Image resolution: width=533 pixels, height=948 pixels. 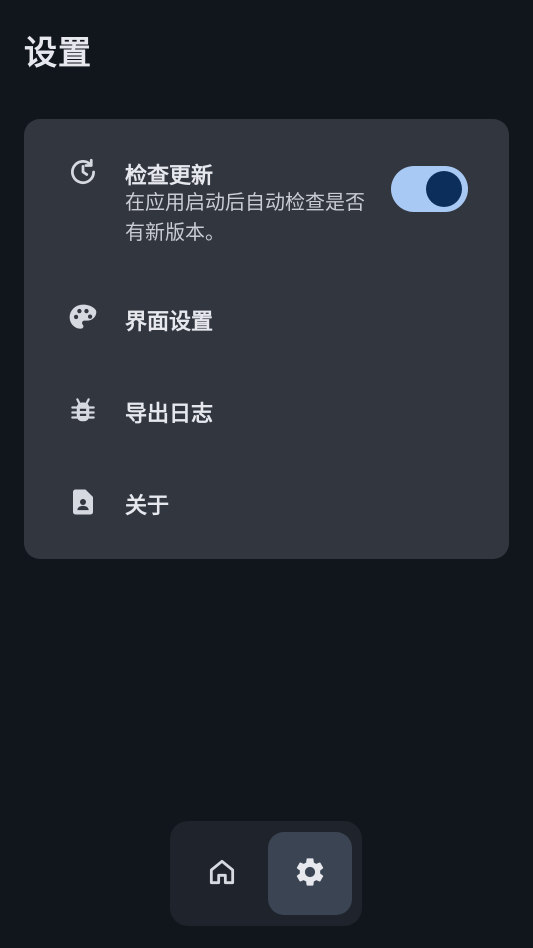 What do you see at coordinates (266, 409) in the screenshot?
I see `settings-item-export-logs: 导出日志` at bounding box center [266, 409].